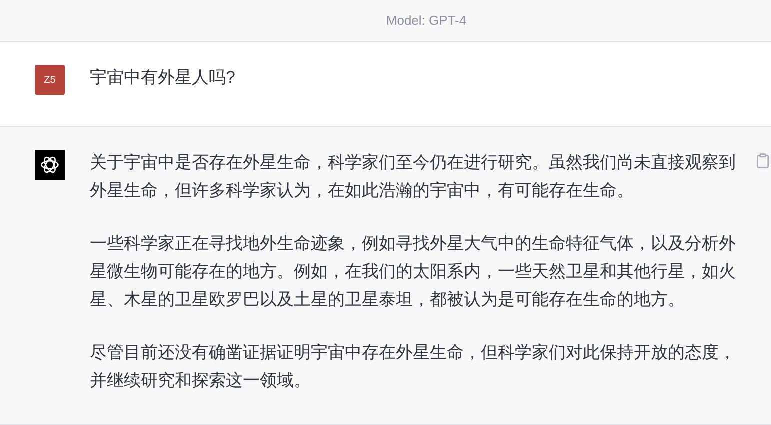  What do you see at coordinates (763, 161) in the screenshot?
I see `copy-icon` at bounding box center [763, 161].